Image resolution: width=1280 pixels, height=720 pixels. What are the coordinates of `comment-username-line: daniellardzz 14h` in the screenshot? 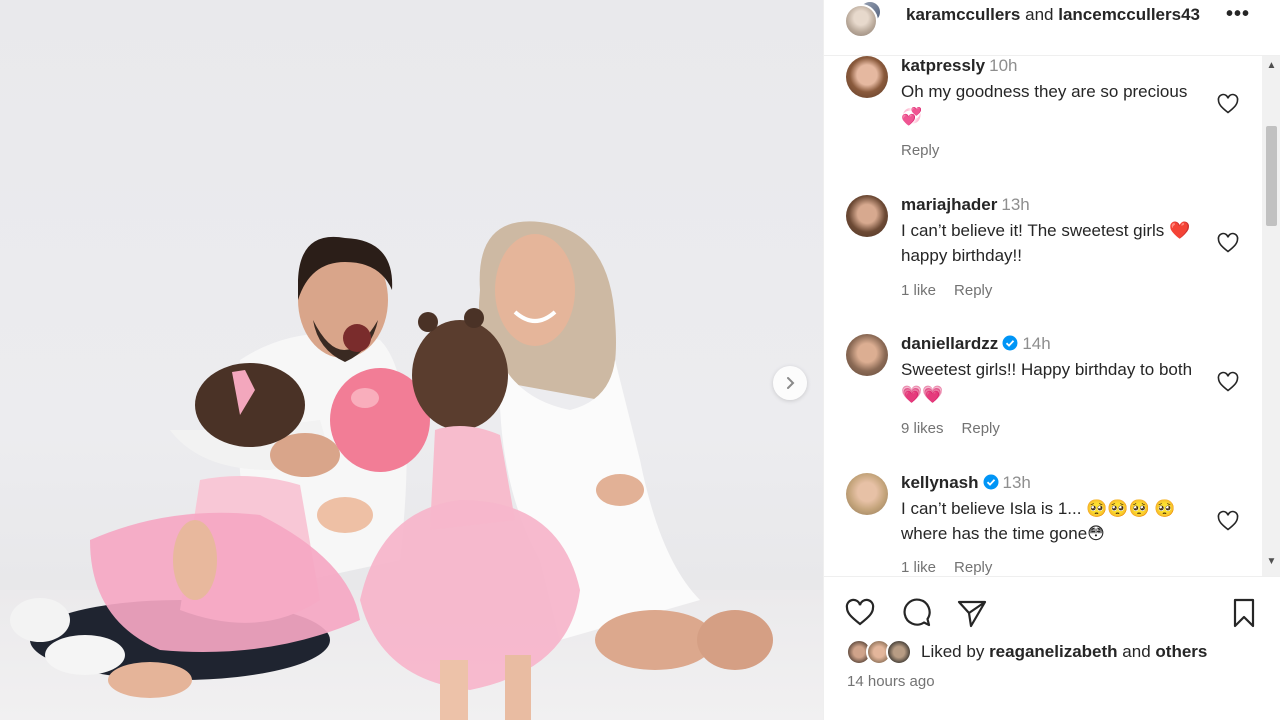 It's located at (976, 344).